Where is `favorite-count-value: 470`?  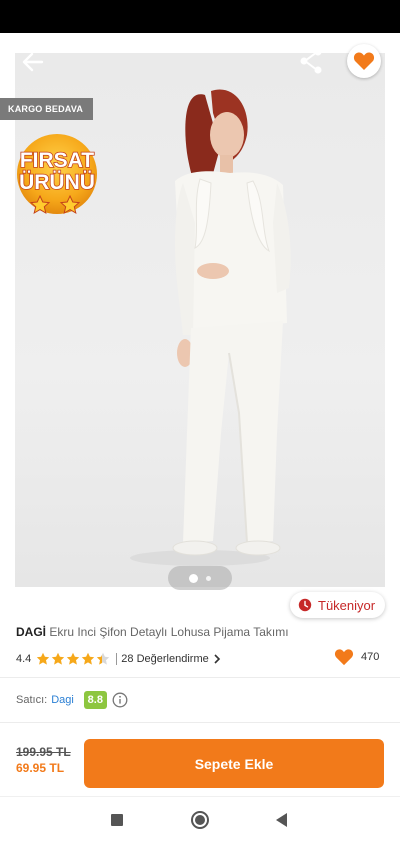 favorite-count-value: 470 is located at coordinates (370, 657).